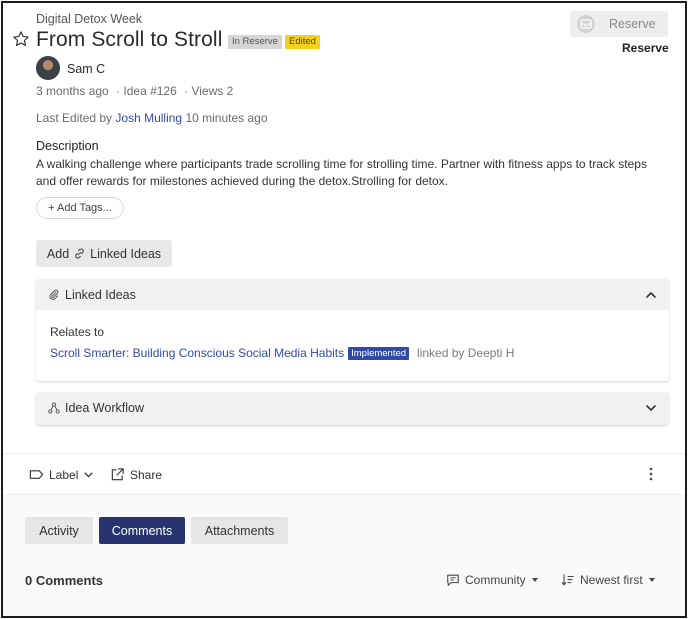 Image resolution: width=688 pixels, height=619 pixels. Describe the element at coordinates (72, 91) in the screenshot. I see `posted-time: 3 months ago` at that location.